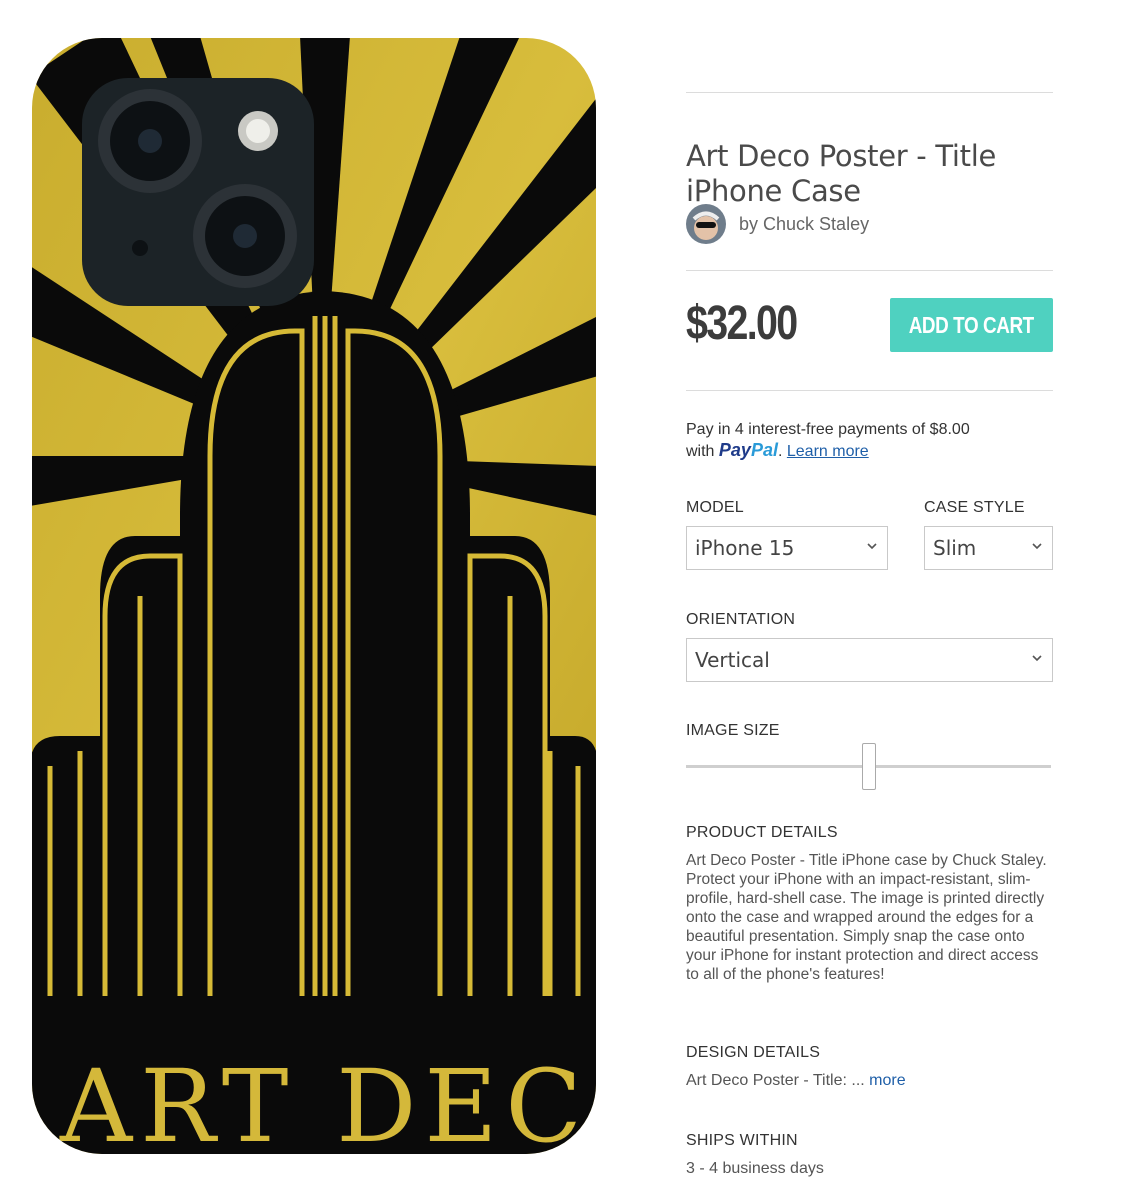  What do you see at coordinates (887, 1080) in the screenshot?
I see `more-link: more` at bounding box center [887, 1080].